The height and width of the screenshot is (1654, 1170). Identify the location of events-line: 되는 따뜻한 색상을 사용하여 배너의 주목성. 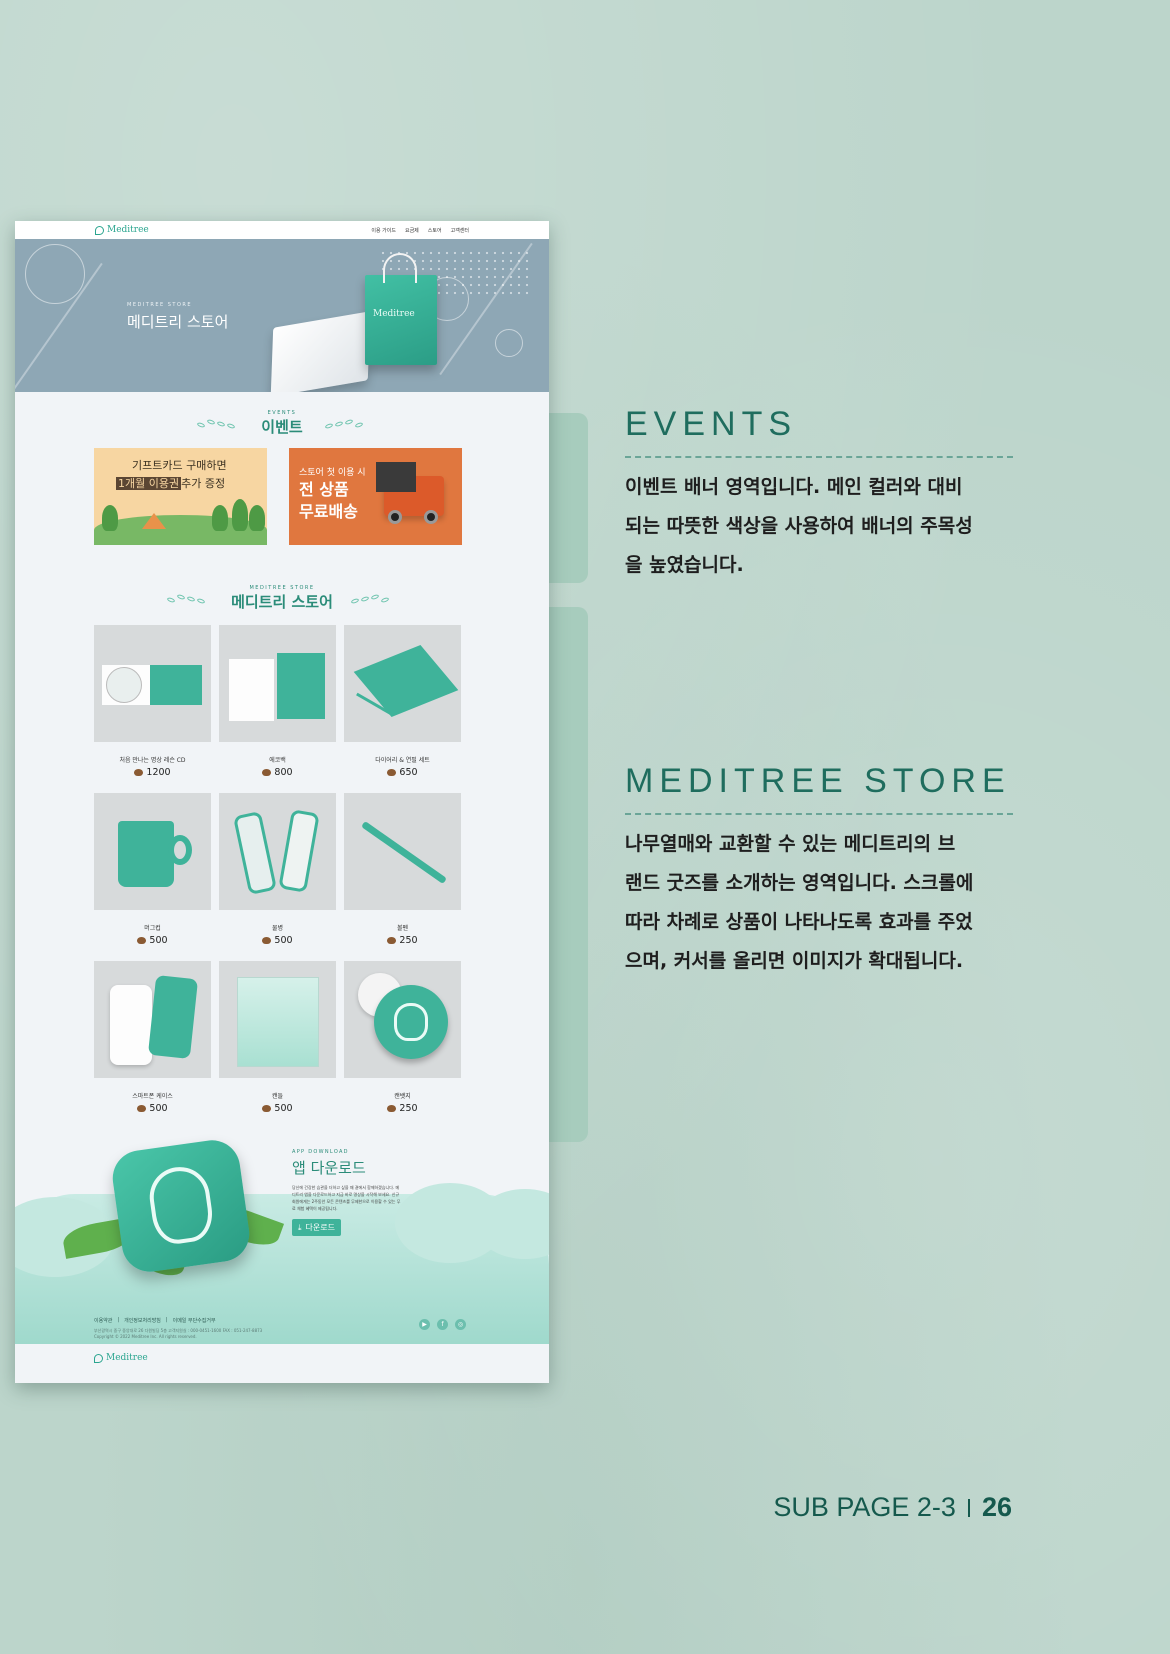
(799, 526).